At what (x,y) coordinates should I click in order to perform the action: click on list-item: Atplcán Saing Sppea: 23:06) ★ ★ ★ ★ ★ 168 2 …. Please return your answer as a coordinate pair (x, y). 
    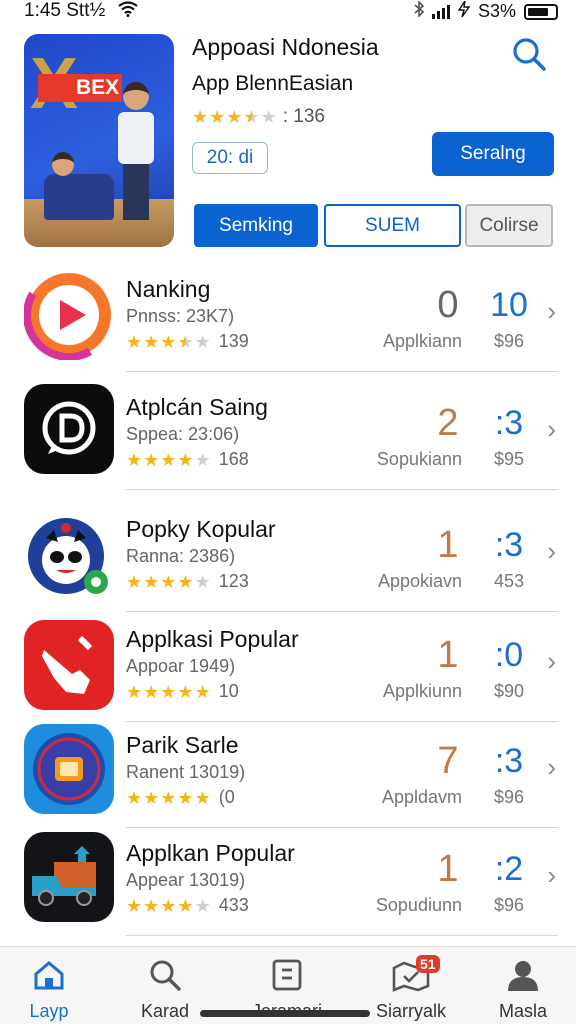
    Looking at the image, I should click on (288, 435).